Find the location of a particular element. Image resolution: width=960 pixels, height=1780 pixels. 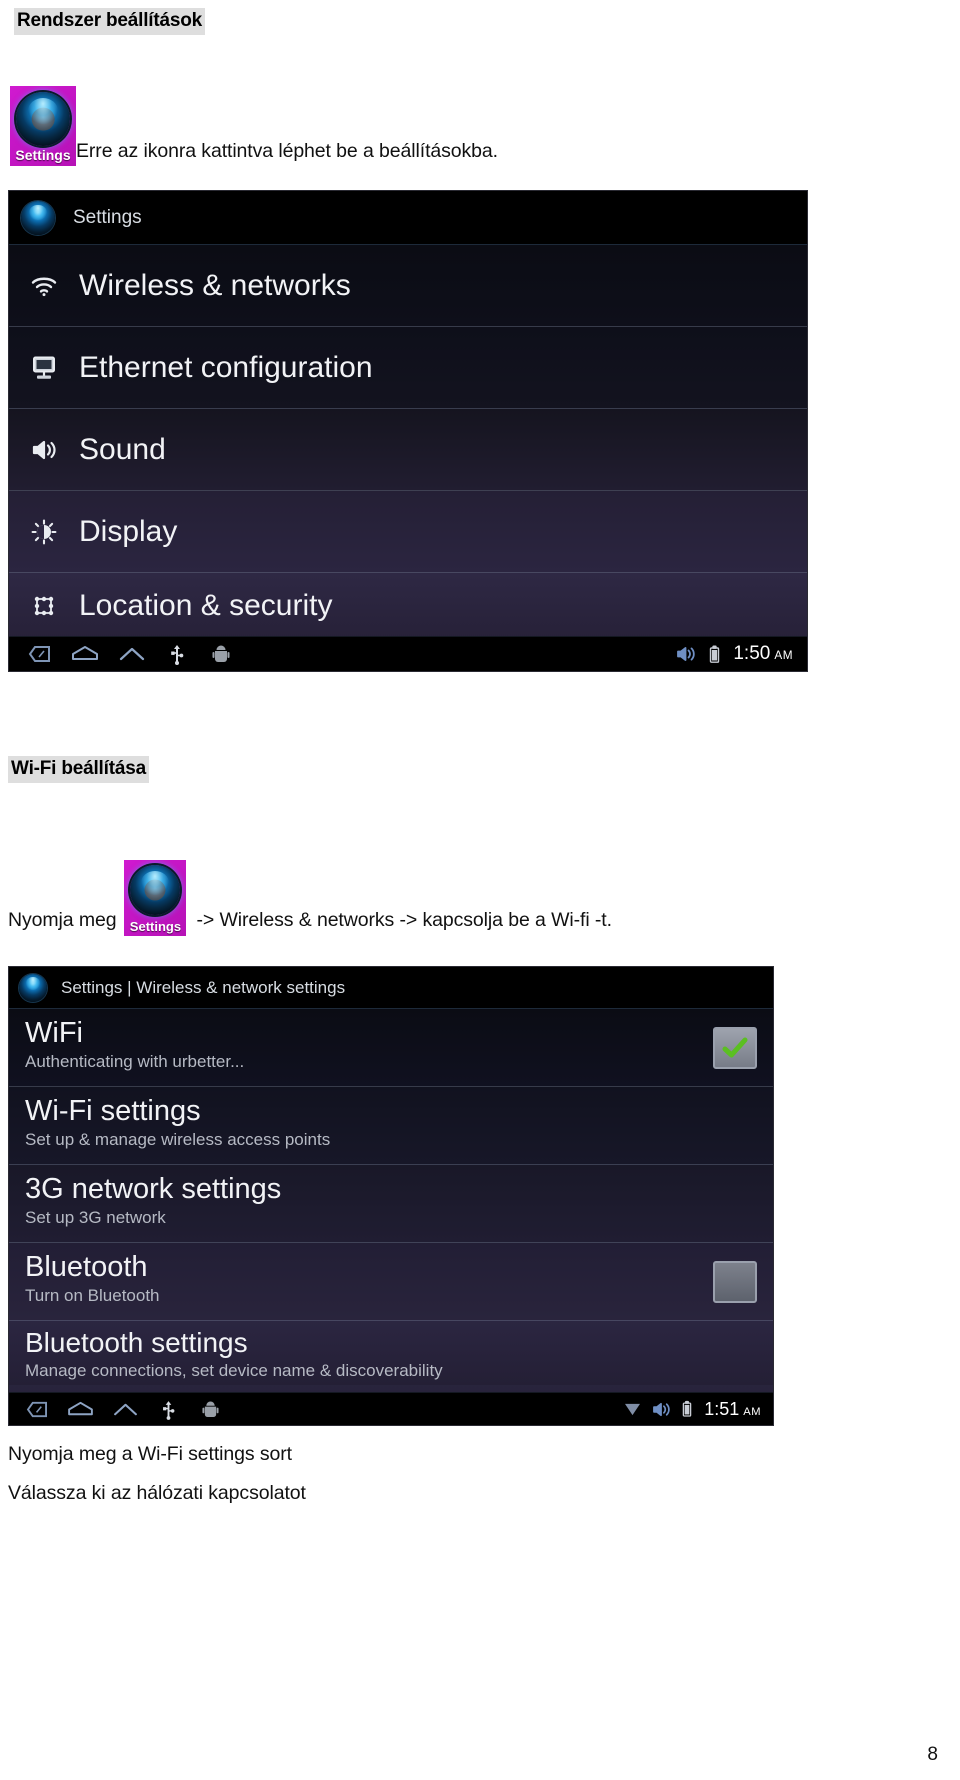

page-title: Rendszer beállítások is located at coordinates (110, 21).